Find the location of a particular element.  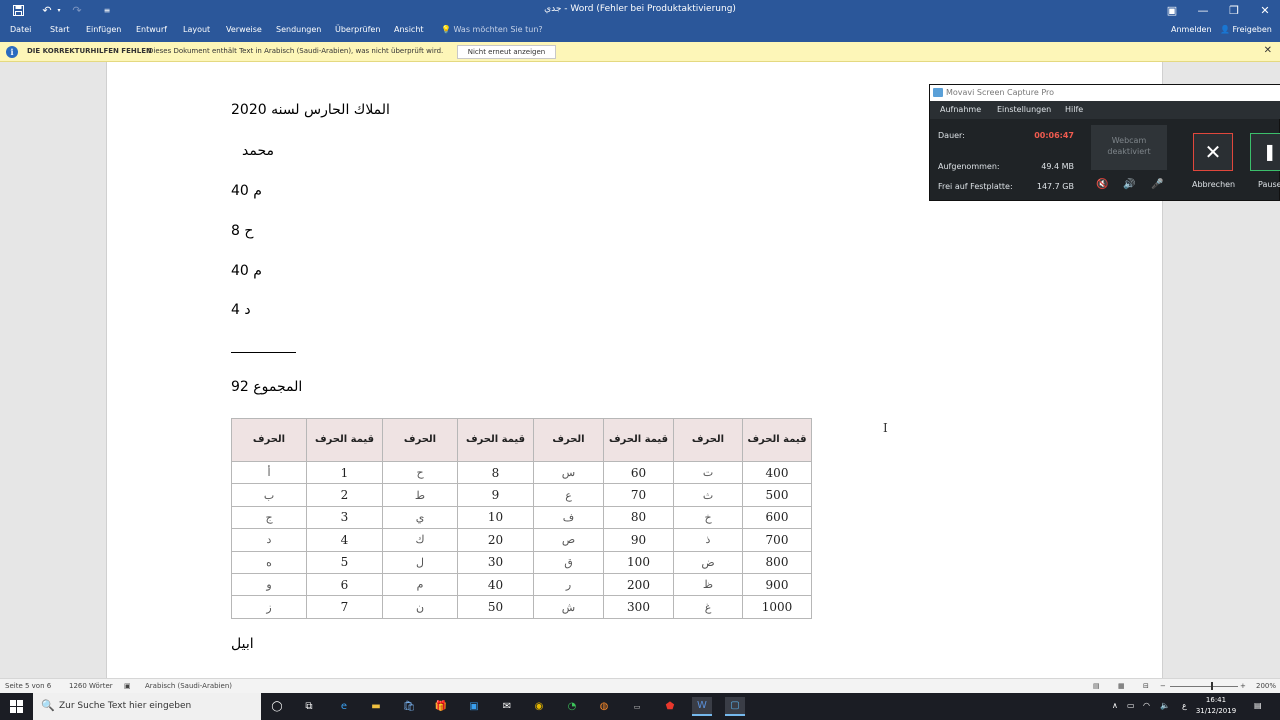

customize-quick-access-icon: ≡ is located at coordinates (107, 10).